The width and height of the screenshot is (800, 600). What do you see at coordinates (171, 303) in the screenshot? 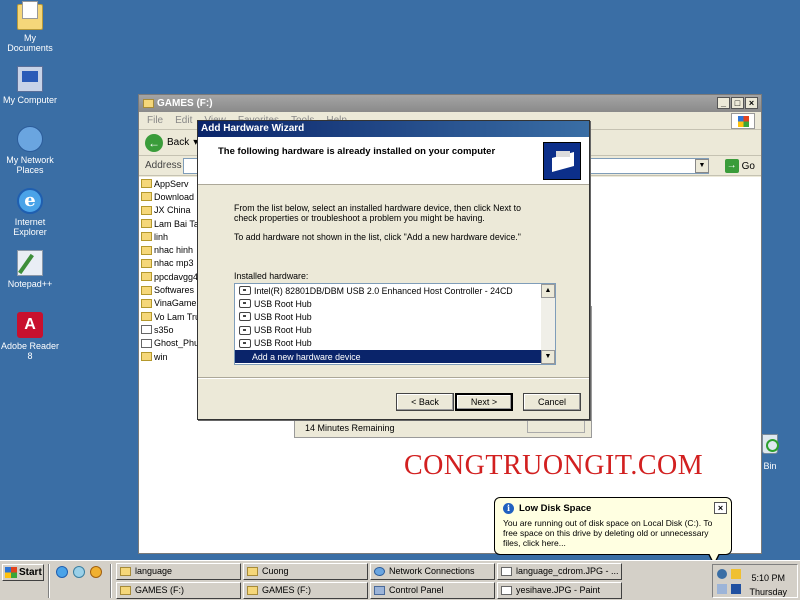
I see `list-item: VinaGame` at bounding box center [171, 303].